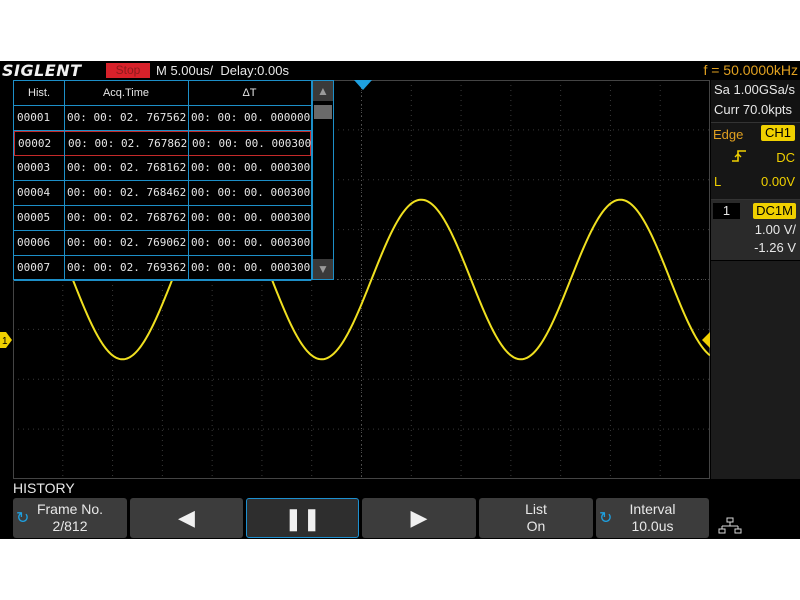 The width and height of the screenshot is (800, 600). Describe the element at coordinates (753, 109) in the screenshot. I see `memory-depth: Curr 70.0kpts` at that location.